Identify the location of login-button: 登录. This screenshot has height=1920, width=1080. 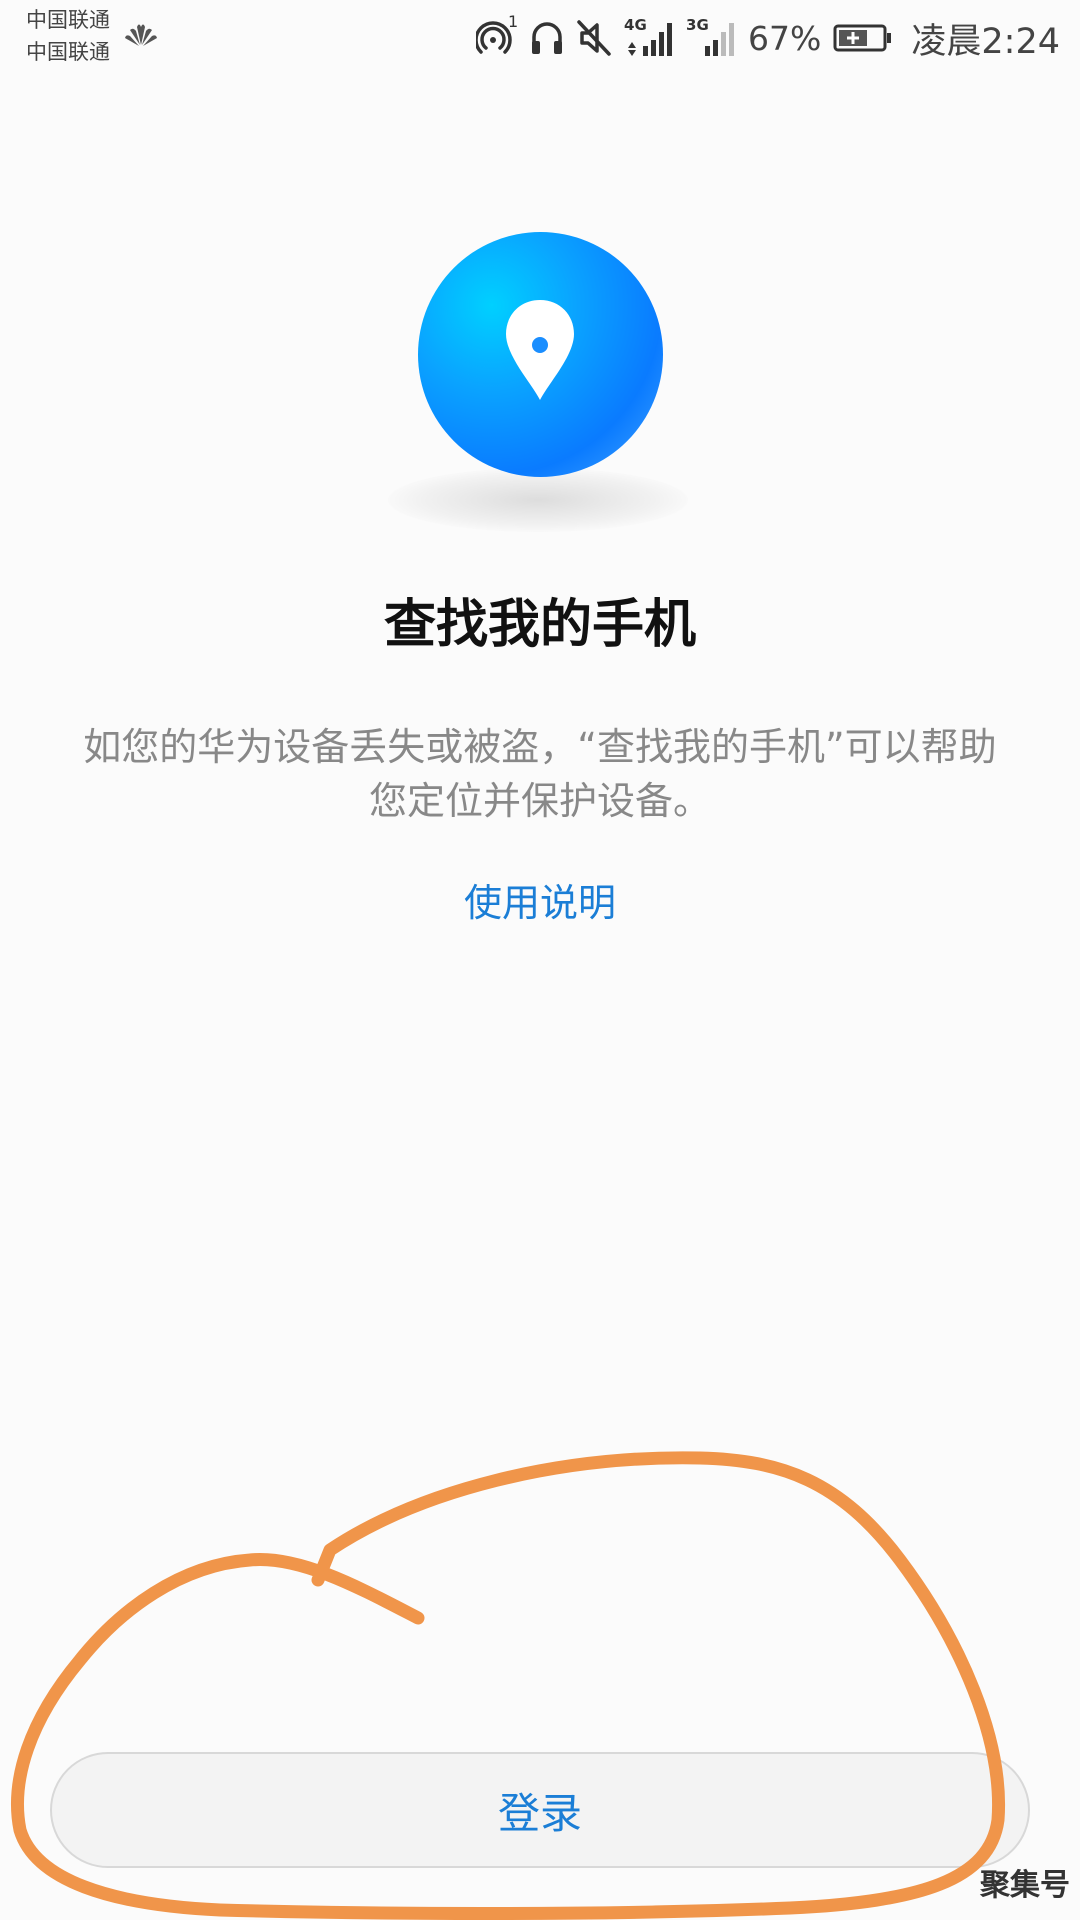
(540, 1810).